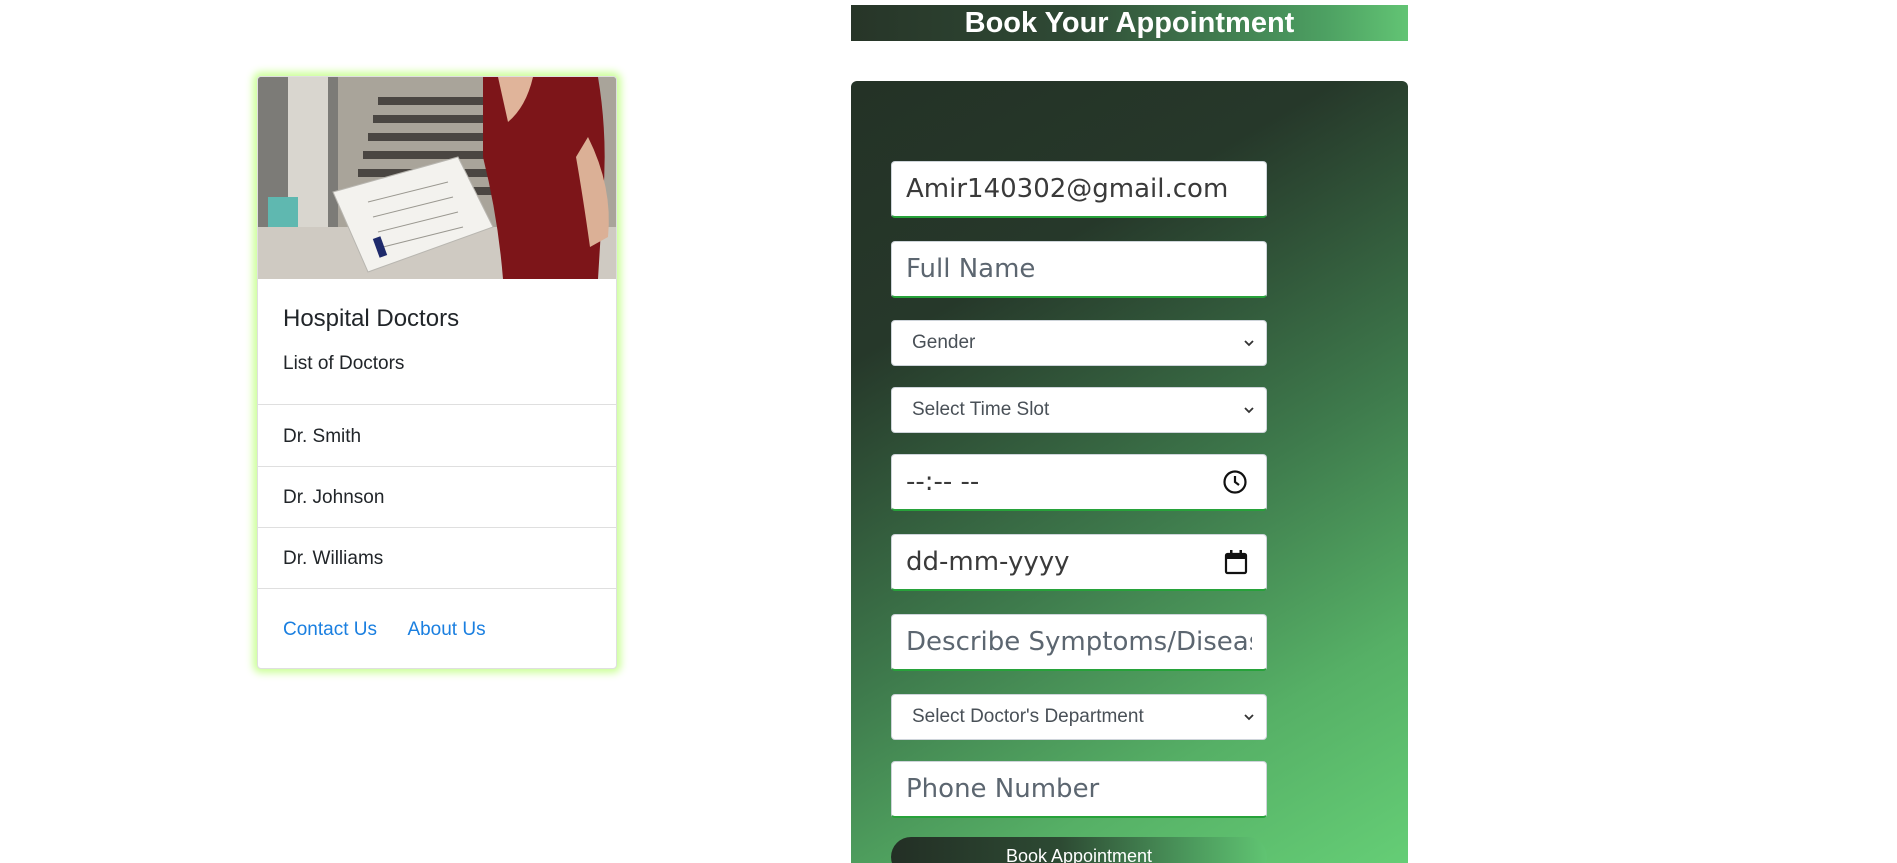  I want to click on symptoms-field, so click(1079, 642).